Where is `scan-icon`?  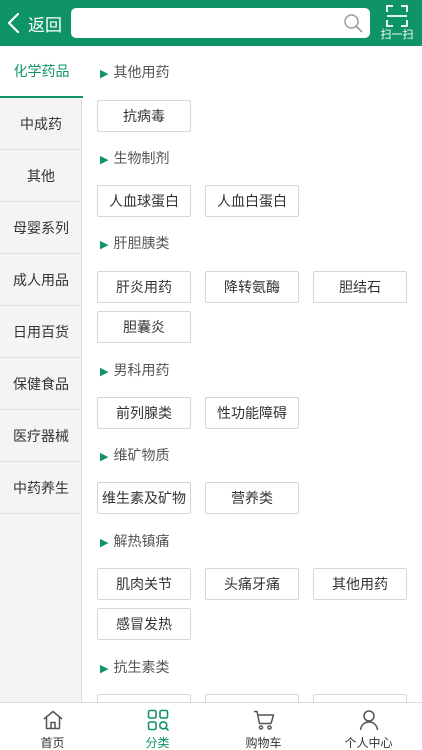 scan-icon is located at coordinates (397, 16).